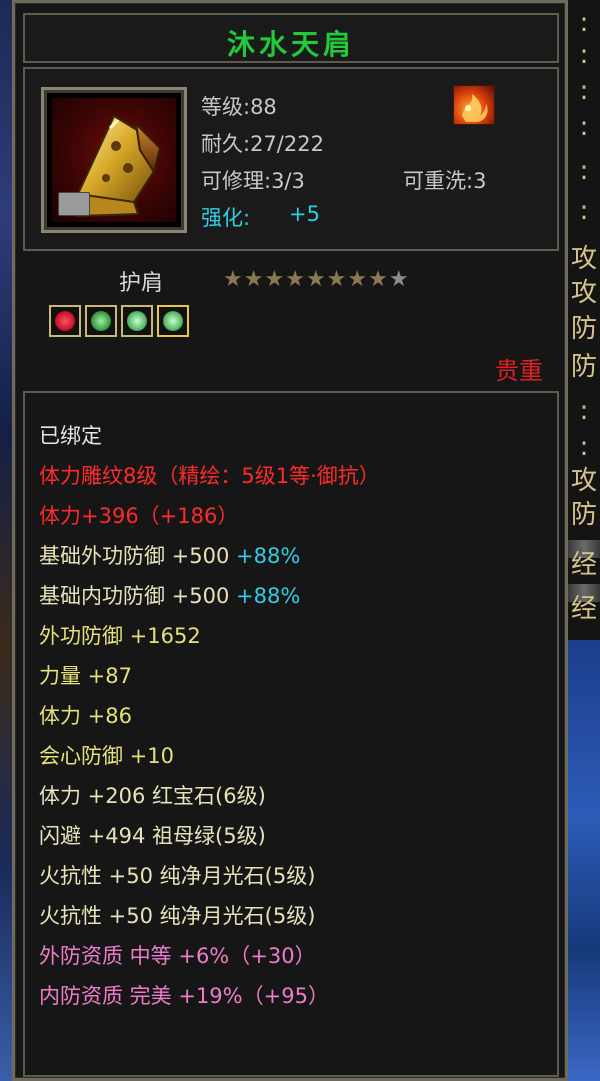 The width and height of the screenshot is (600, 1081). What do you see at coordinates (85, 716) in the screenshot?
I see `stamina: 体力 +86` at bounding box center [85, 716].